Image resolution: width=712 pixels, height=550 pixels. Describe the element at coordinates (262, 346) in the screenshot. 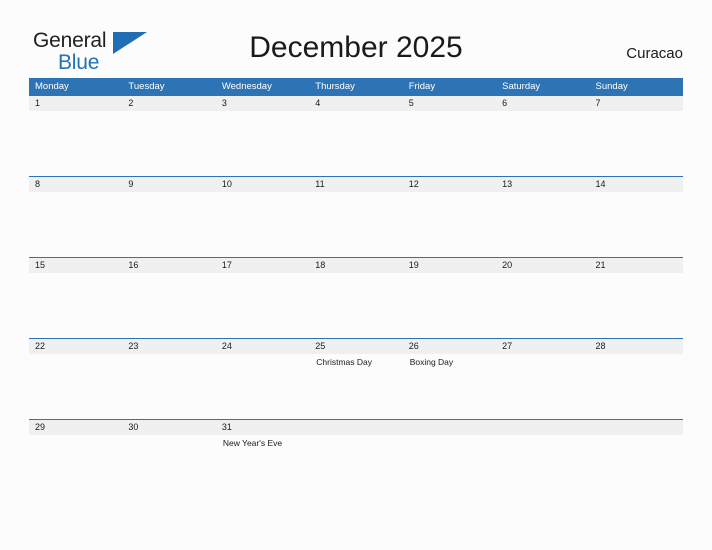

I see `day-number-24: 24` at that location.